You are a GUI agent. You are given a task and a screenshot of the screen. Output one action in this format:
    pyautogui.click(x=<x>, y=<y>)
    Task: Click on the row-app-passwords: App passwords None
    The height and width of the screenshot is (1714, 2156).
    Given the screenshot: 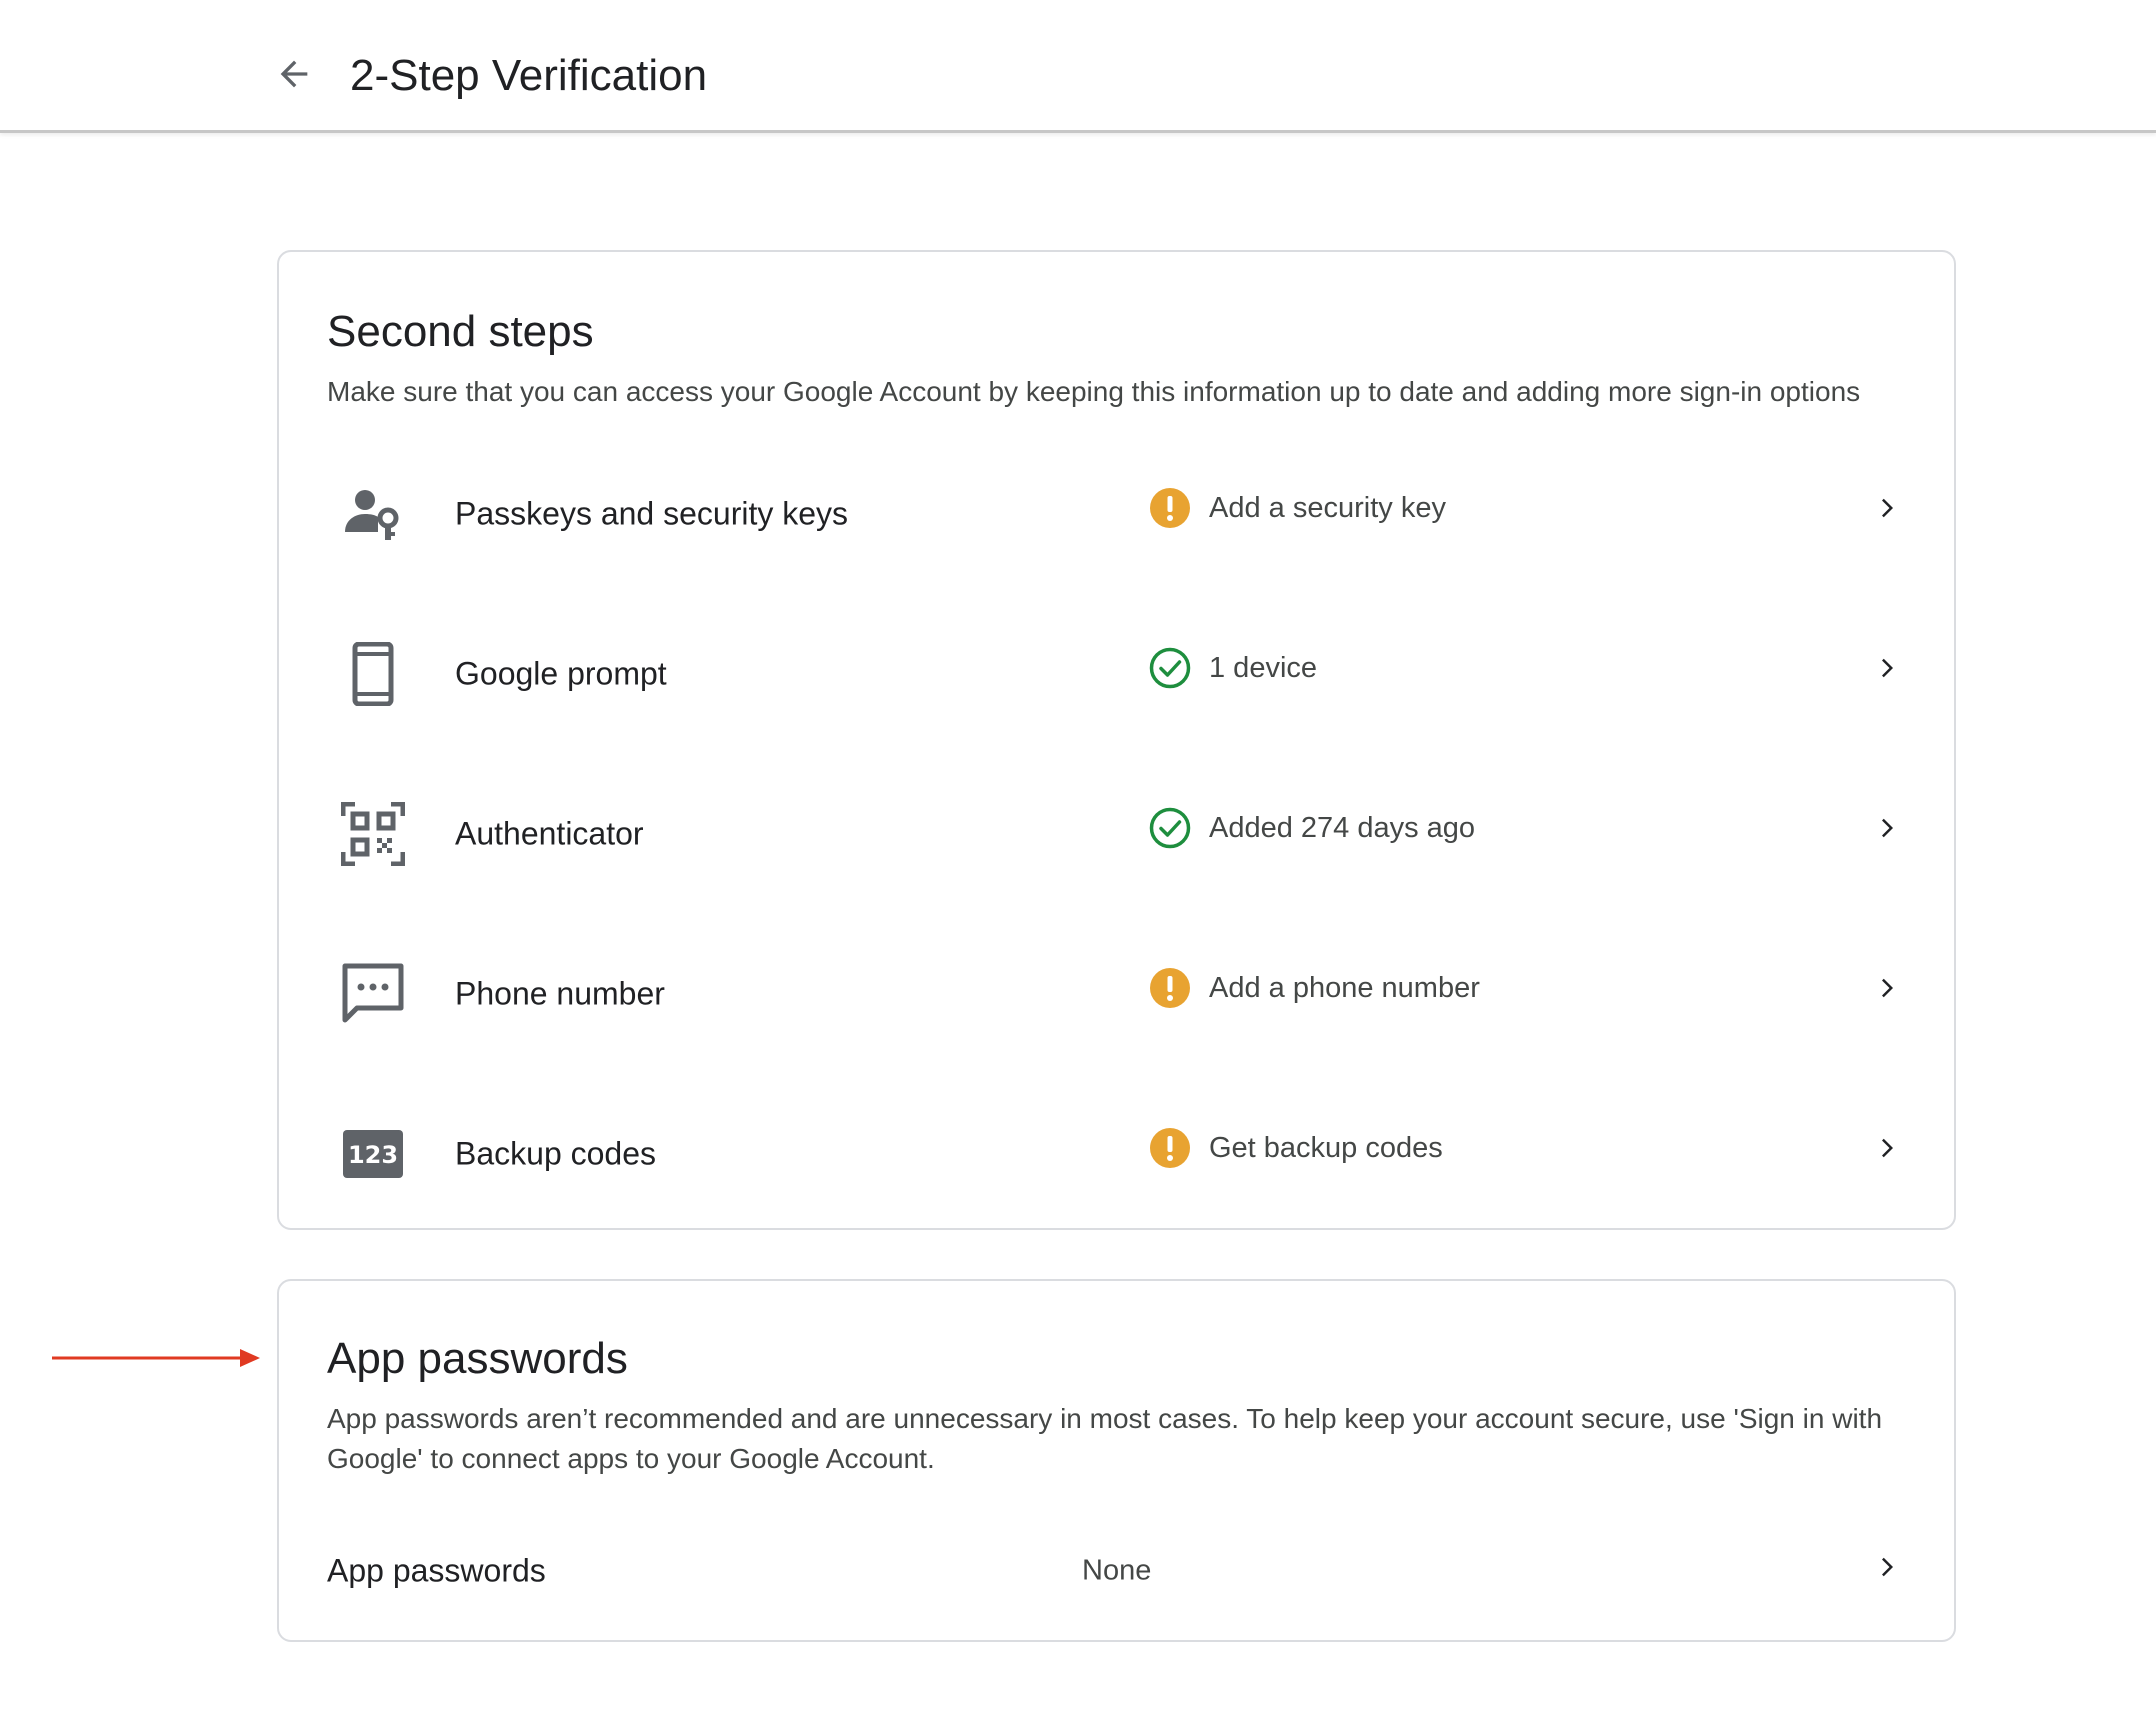 What is the action you would take?
    pyautogui.click(x=1116, y=1571)
    